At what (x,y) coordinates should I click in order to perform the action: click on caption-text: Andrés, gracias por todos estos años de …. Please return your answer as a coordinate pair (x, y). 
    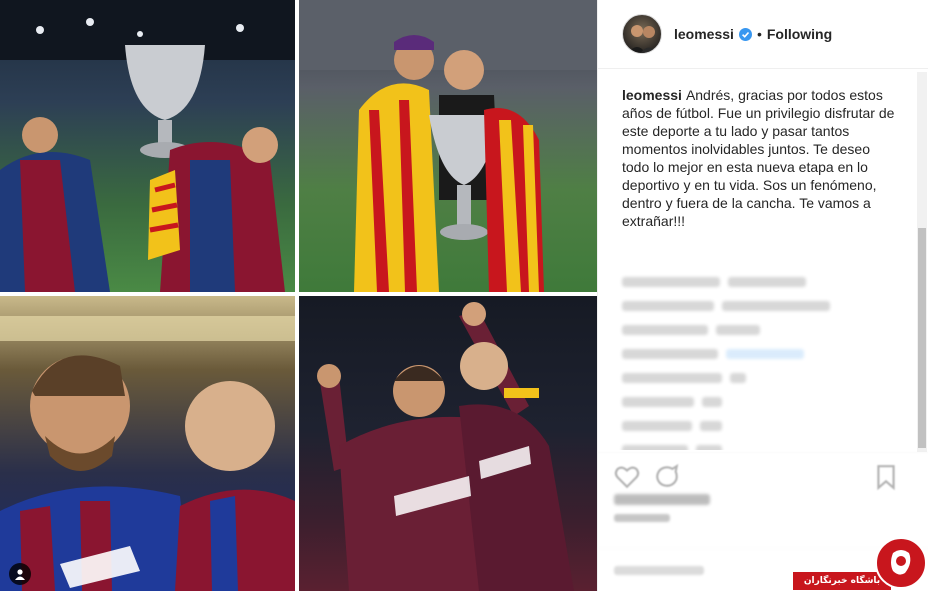
    Looking at the image, I should click on (758, 158).